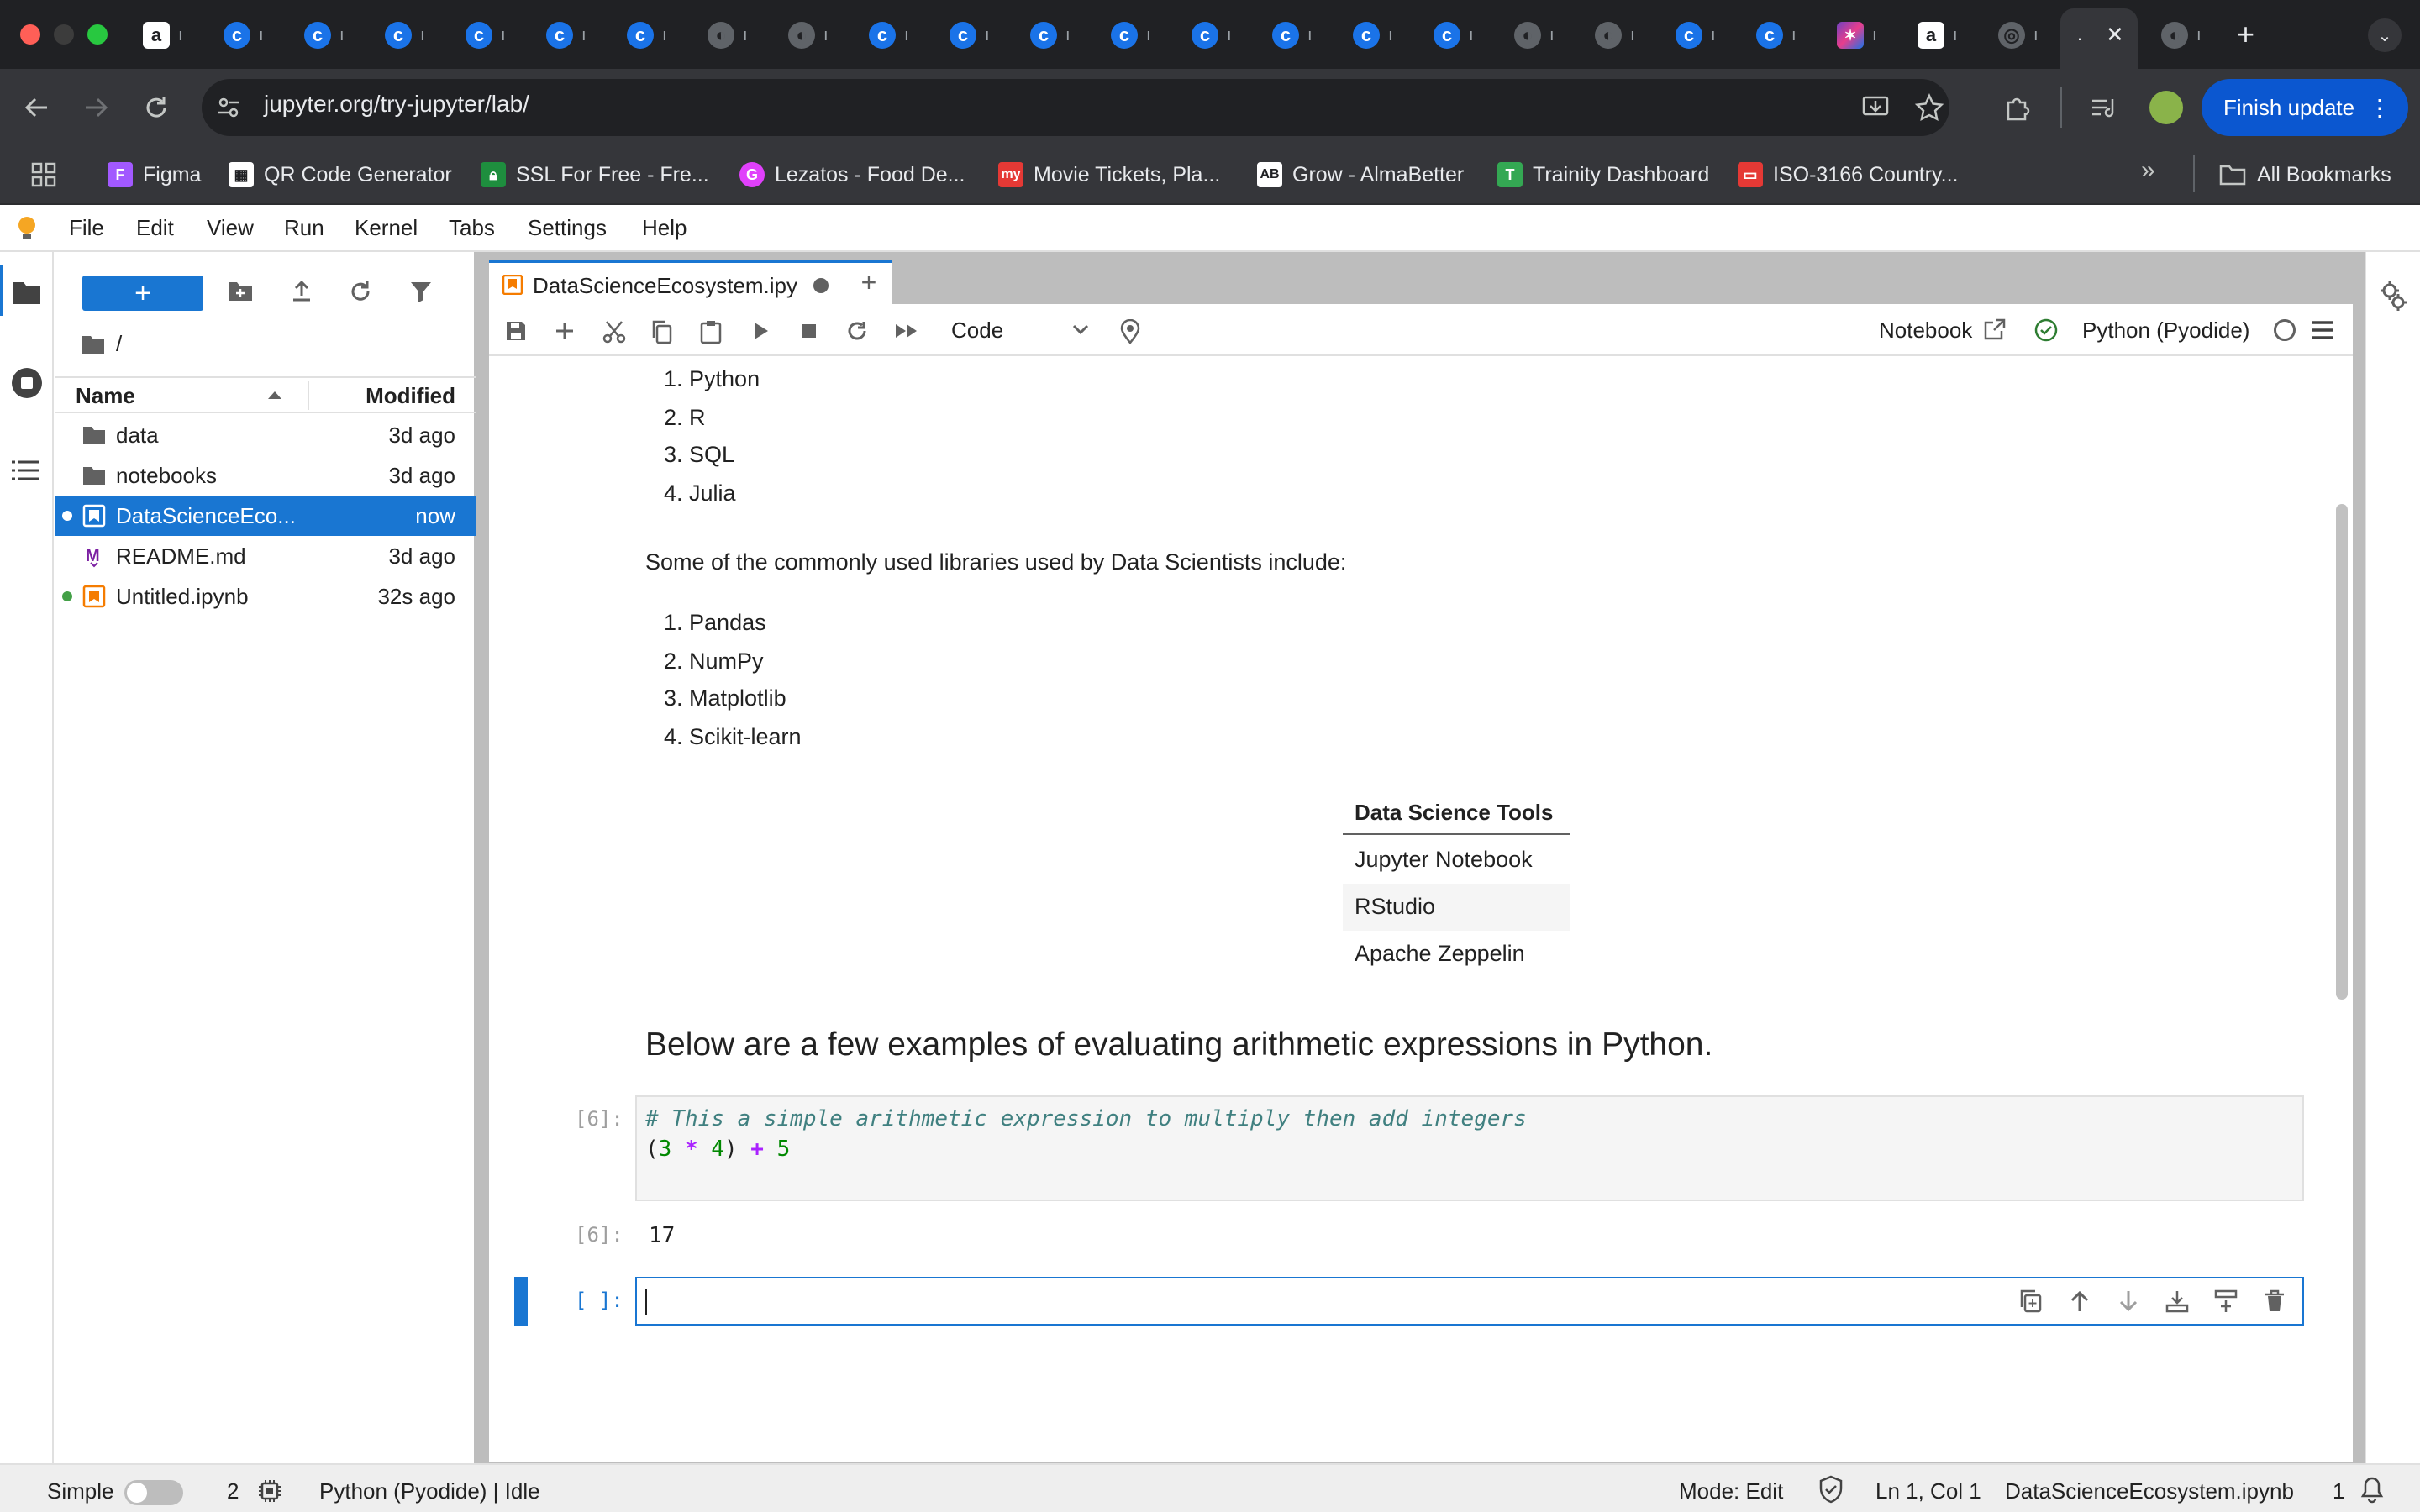  I want to click on file-browser-icon, so click(27, 292).